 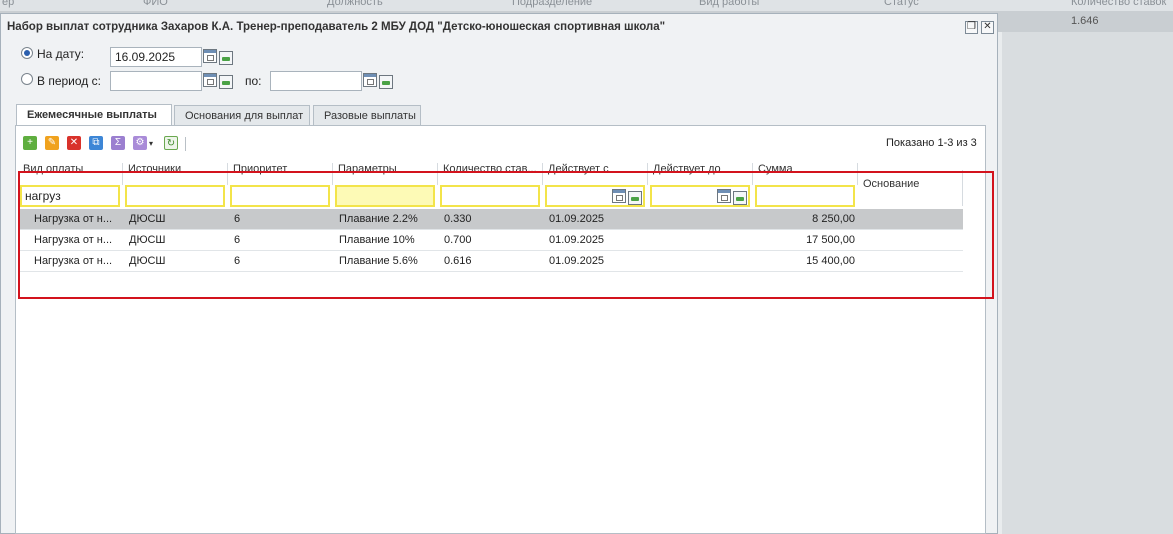 What do you see at coordinates (140, 143) in the screenshot?
I see `settings-icon: ⚙` at bounding box center [140, 143].